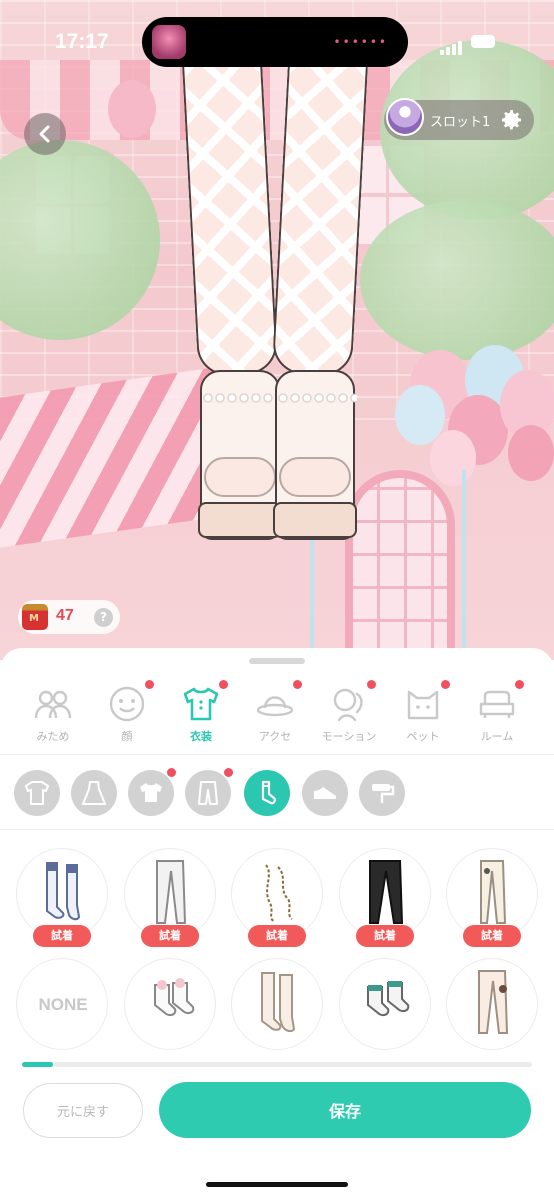 The width and height of the screenshot is (554, 1200). I want to click on item-blue-thigh-socks: 試着, so click(62, 897).